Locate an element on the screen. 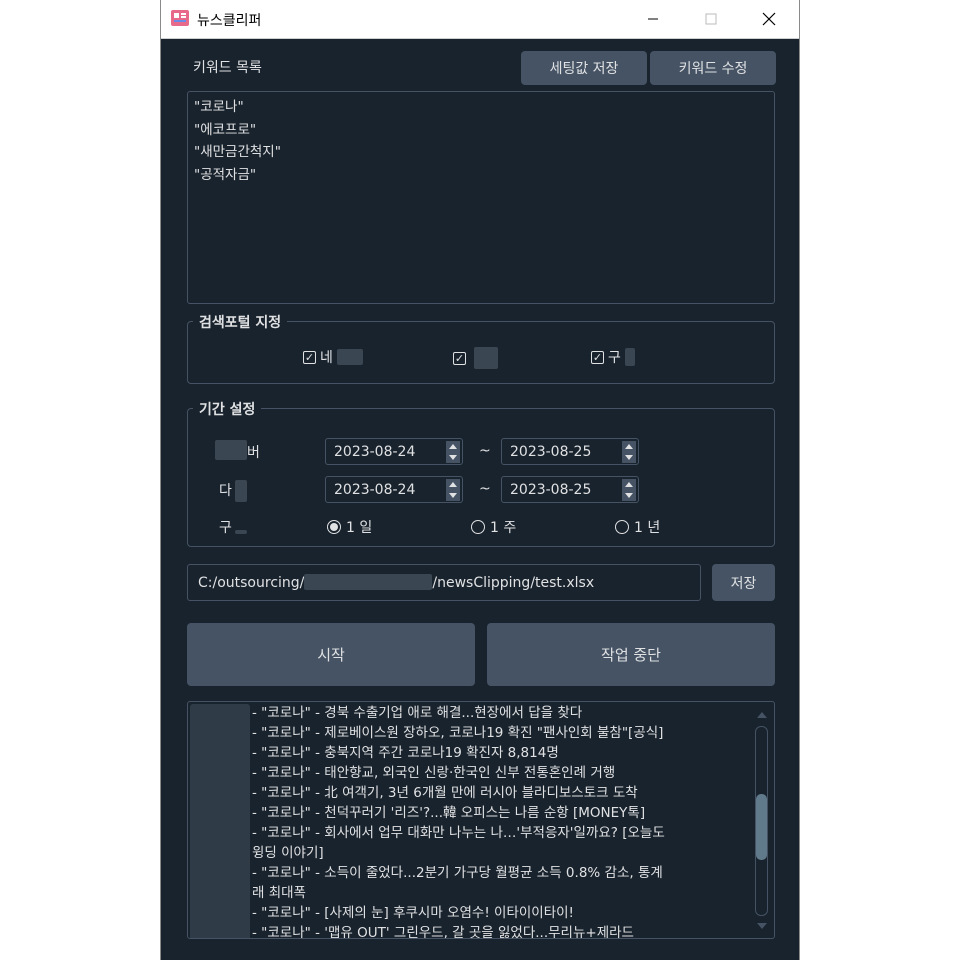 The height and width of the screenshot is (960, 960). end-date-2: 2023-08-25 is located at coordinates (570, 489).